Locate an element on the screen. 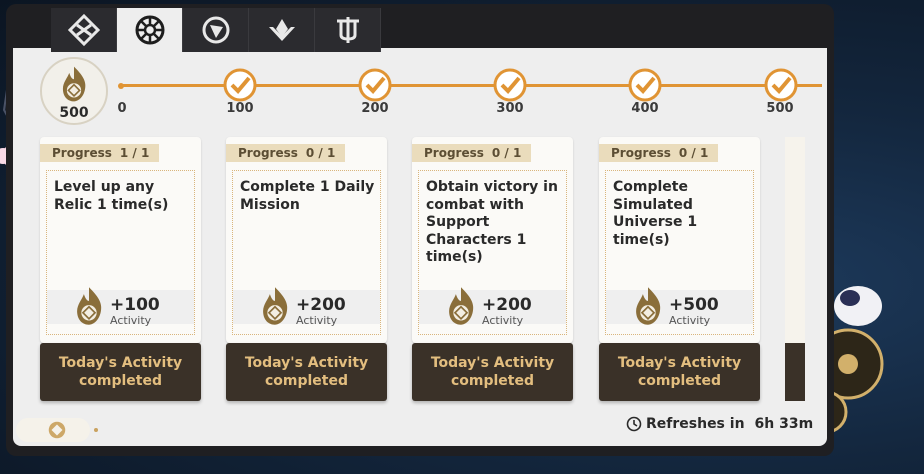  activity-progress: 500 0 100 200 300 400 500 is located at coordinates (431, 91).